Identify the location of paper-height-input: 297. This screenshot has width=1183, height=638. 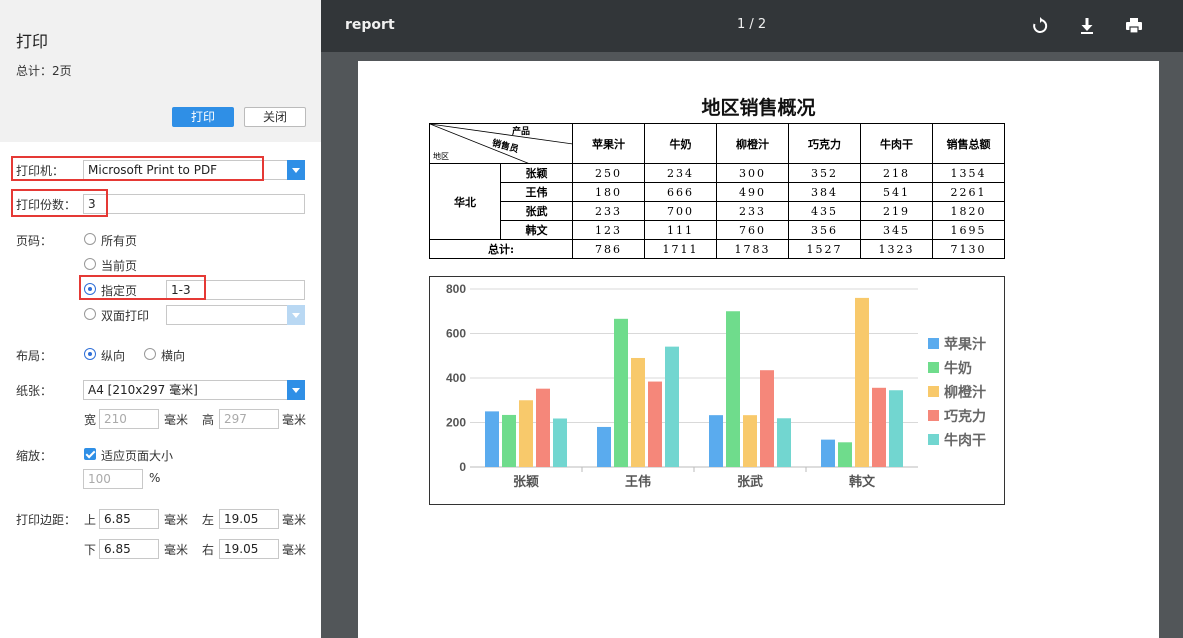
(249, 419).